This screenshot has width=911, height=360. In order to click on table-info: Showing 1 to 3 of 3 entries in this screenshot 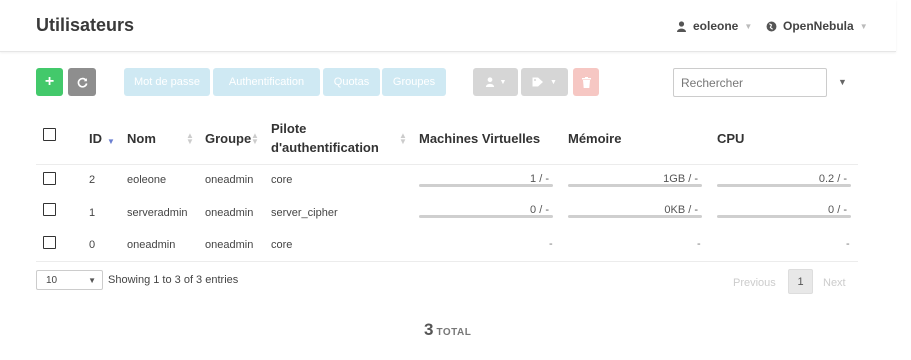, I will do `click(173, 280)`.